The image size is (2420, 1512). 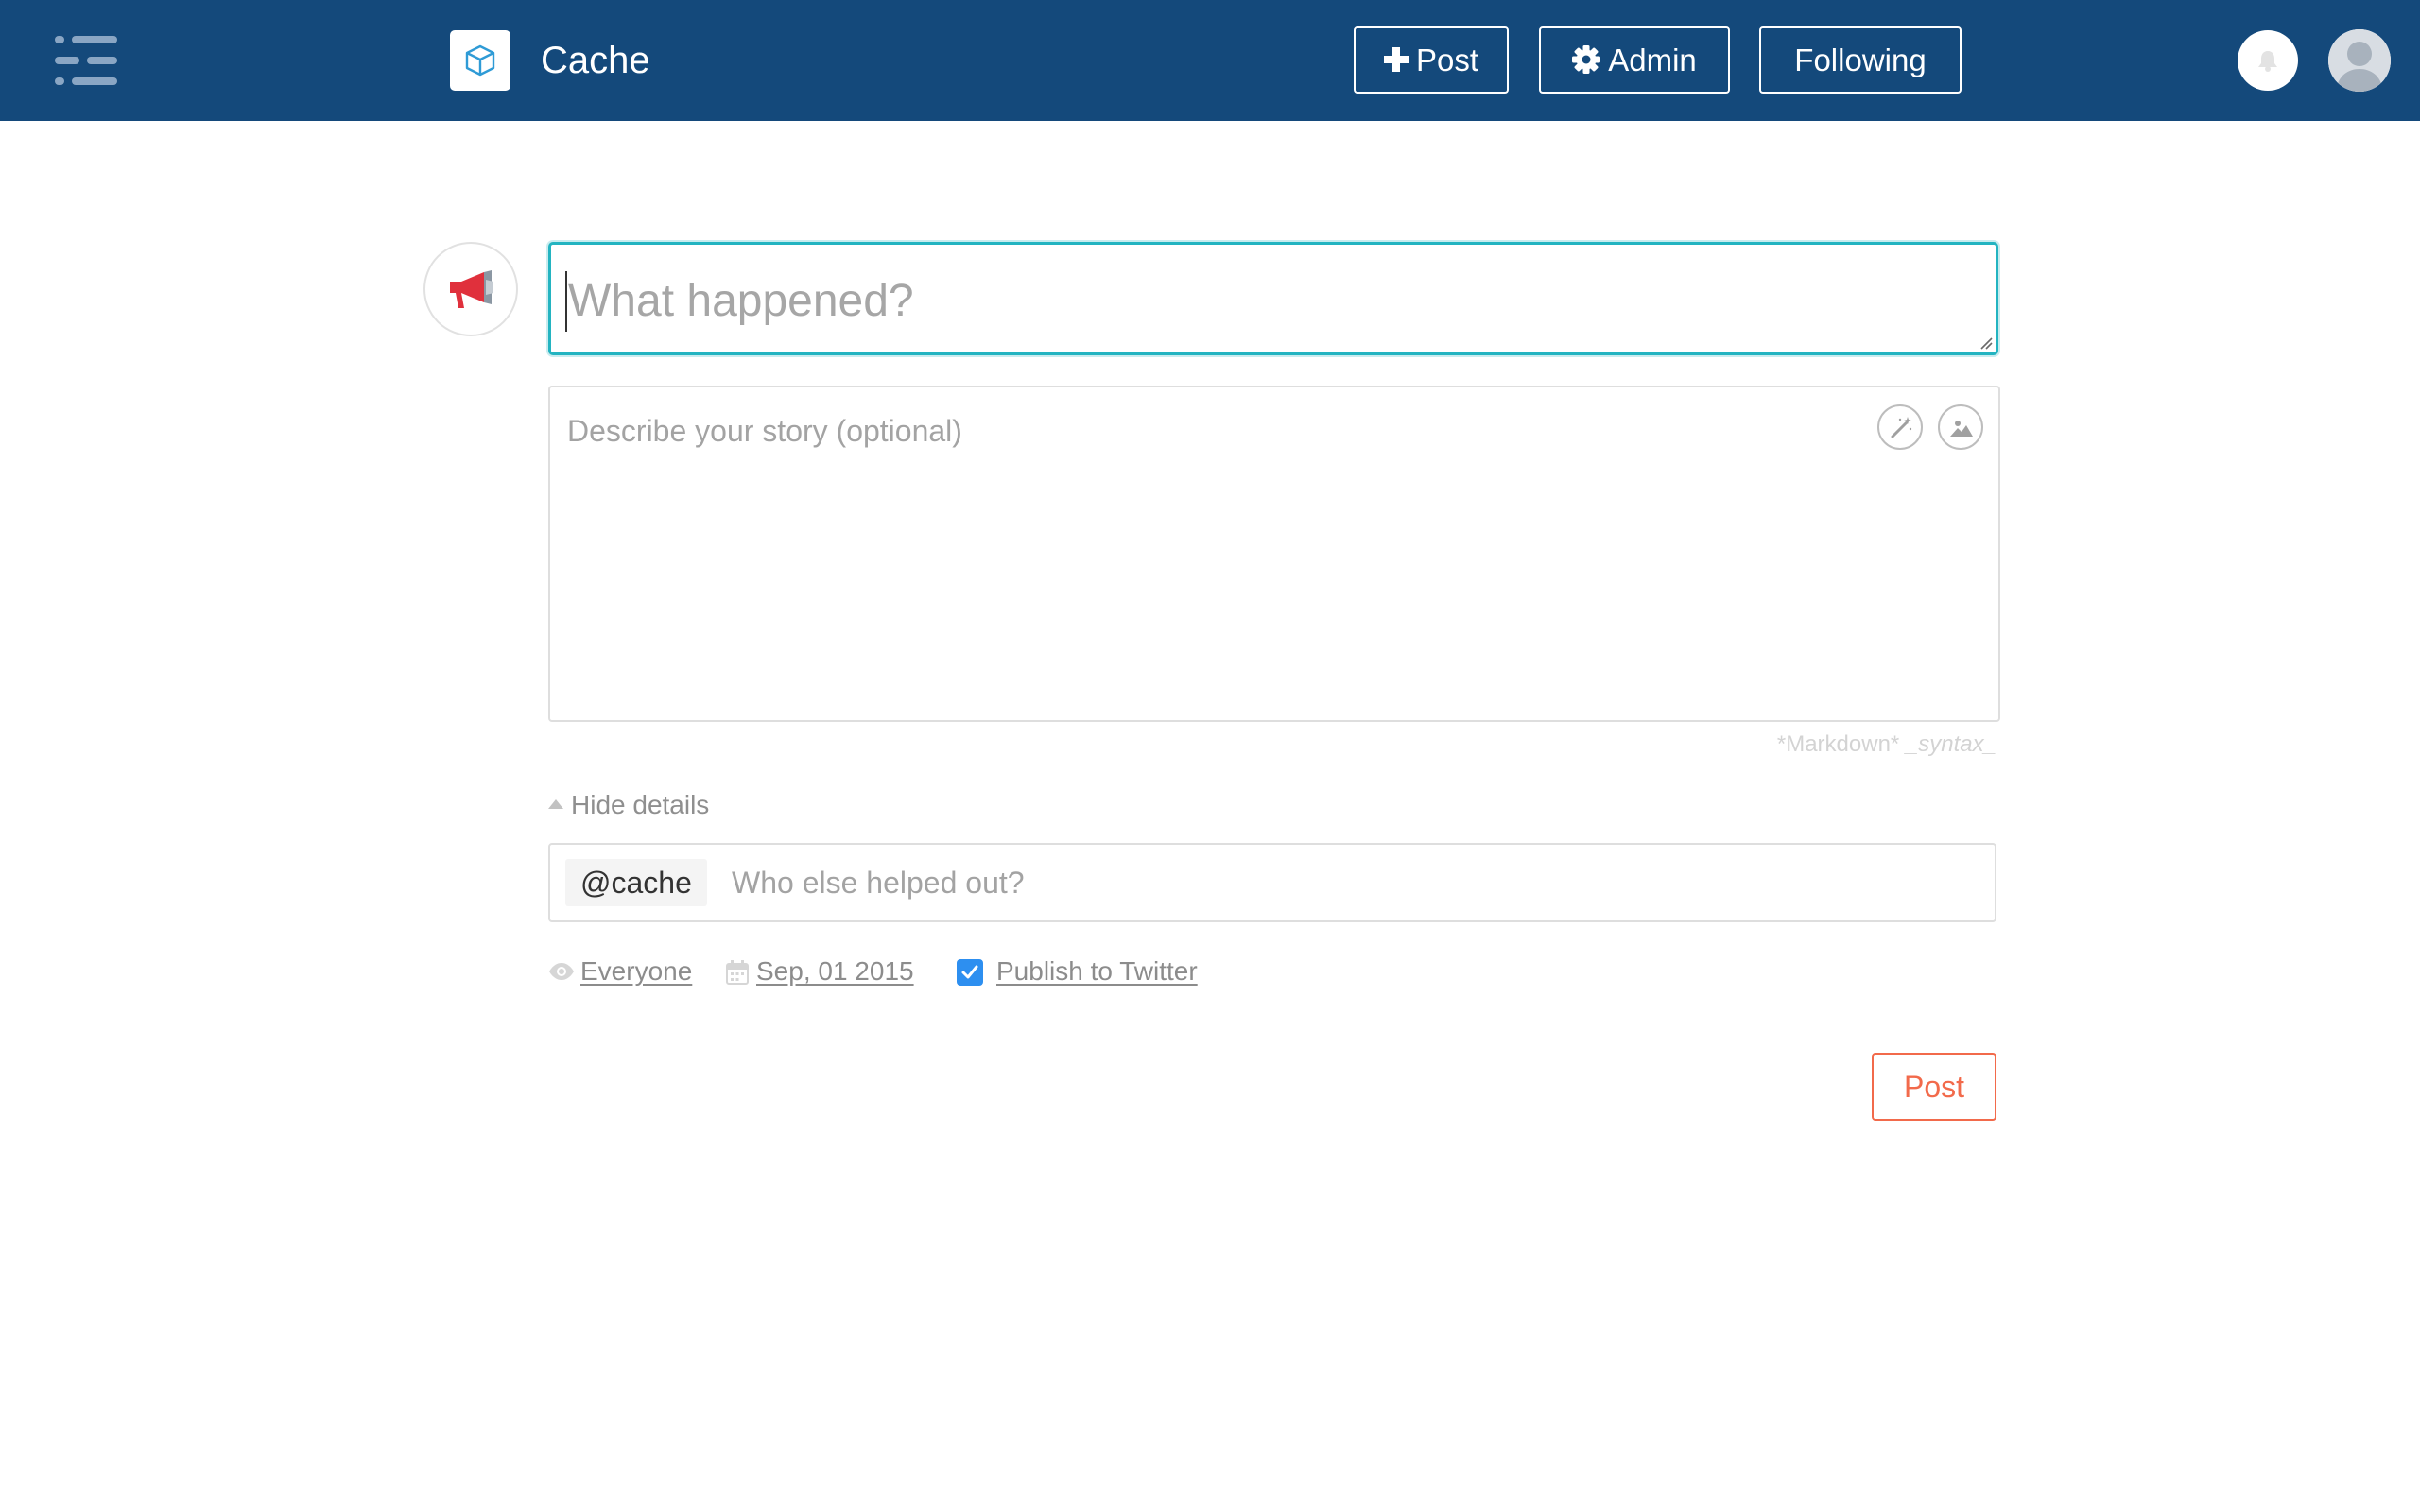 I want to click on magic-format-button, so click(x=1900, y=427).